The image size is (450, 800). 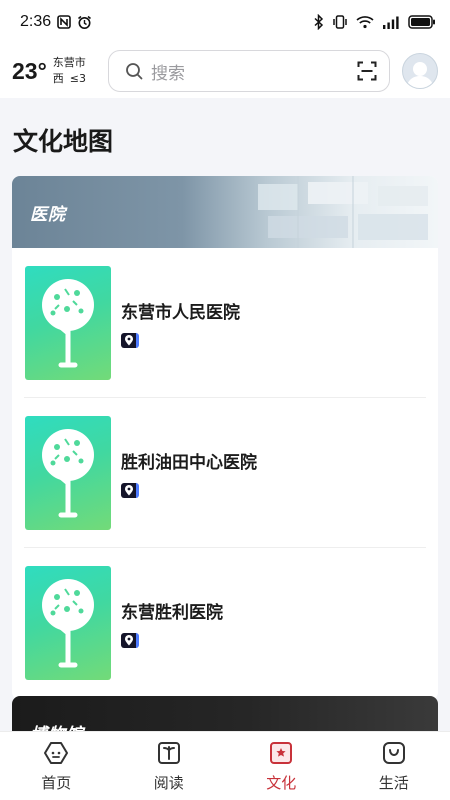 What do you see at coordinates (168, 73) in the screenshot?
I see `search-placeholder: 搜索` at bounding box center [168, 73].